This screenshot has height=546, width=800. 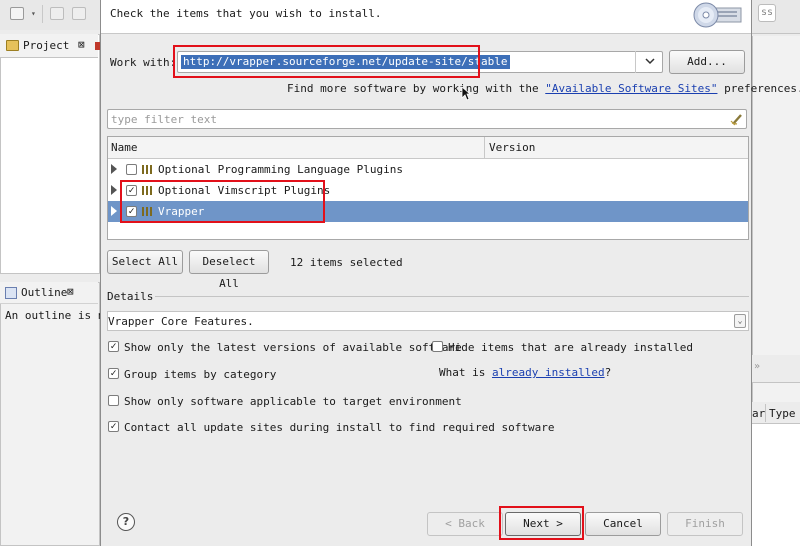 I want to click on back-button: < Back, so click(x=465, y=524).